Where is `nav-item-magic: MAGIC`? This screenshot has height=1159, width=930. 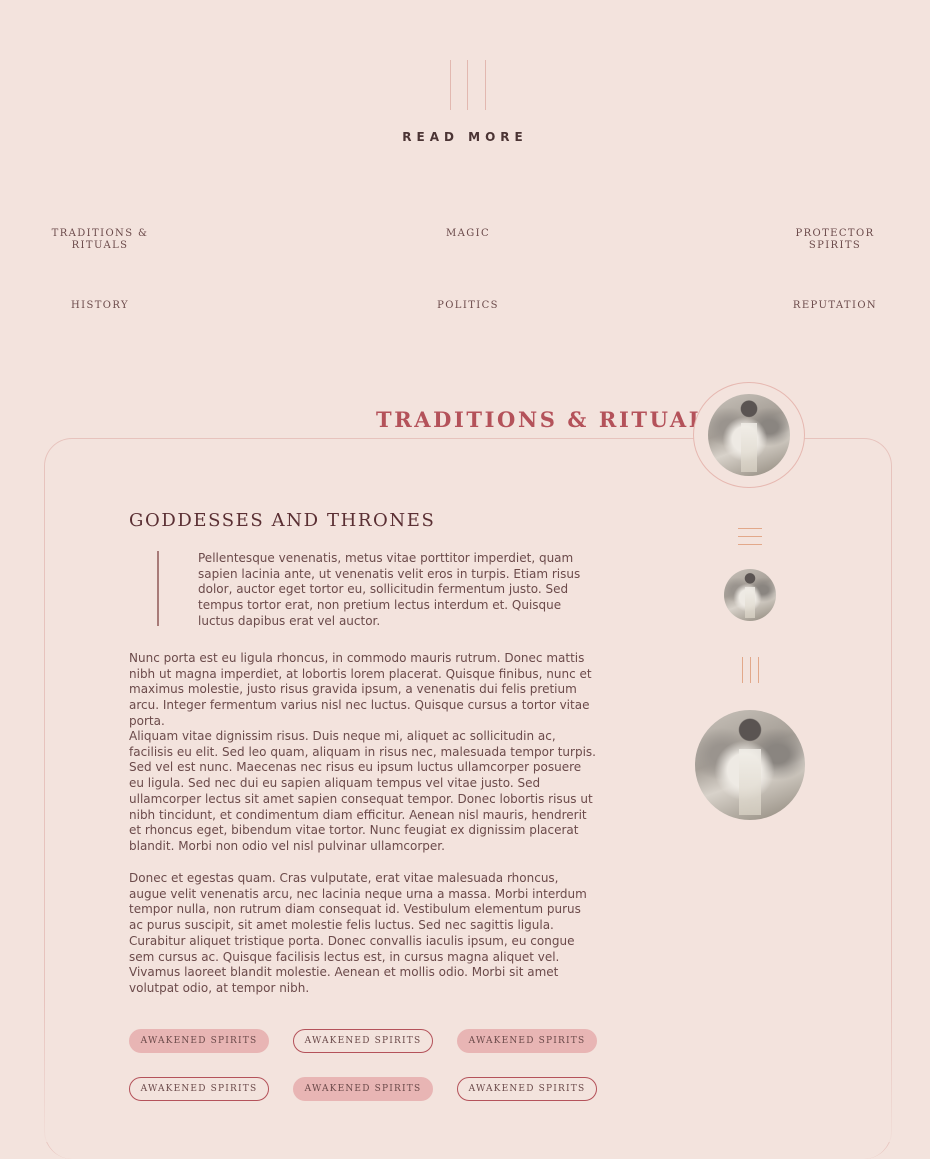
nav-item-magic: MAGIC is located at coordinates (468, 234).